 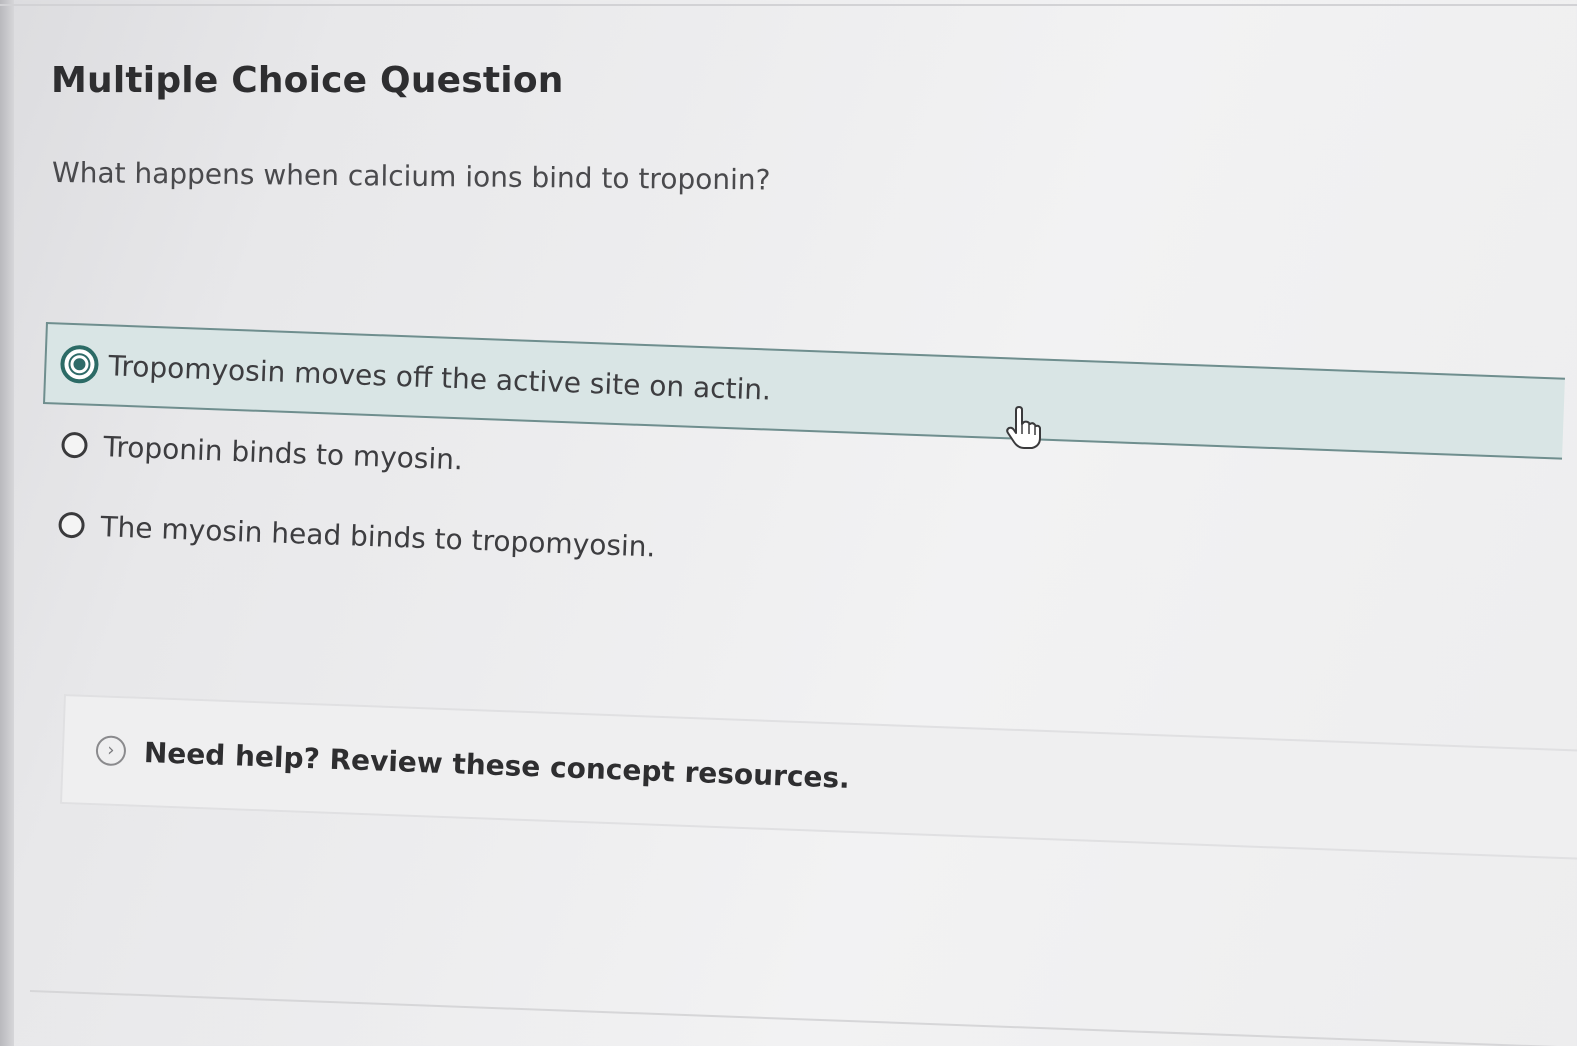 What do you see at coordinates (378, 536) in the screenshot?
I see `answer-option-label: The myosin head binds to tropomyosin.` at bounding box center [378, 536].